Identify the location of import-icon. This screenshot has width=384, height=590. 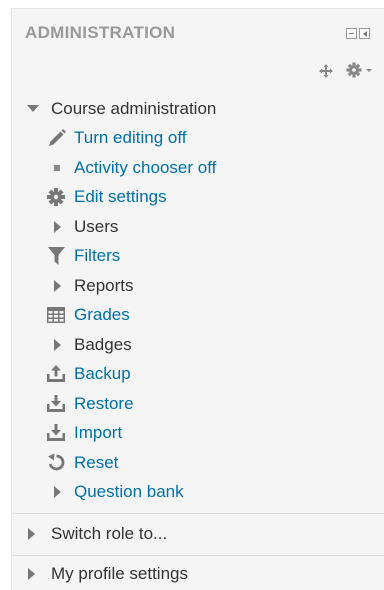
(56, 432).